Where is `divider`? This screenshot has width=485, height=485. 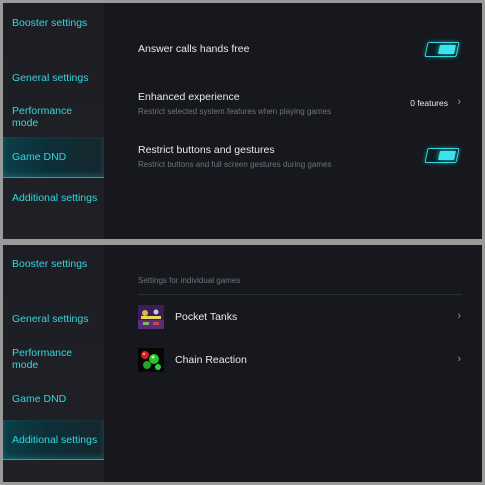 divider is located at coordinates (300, 294).